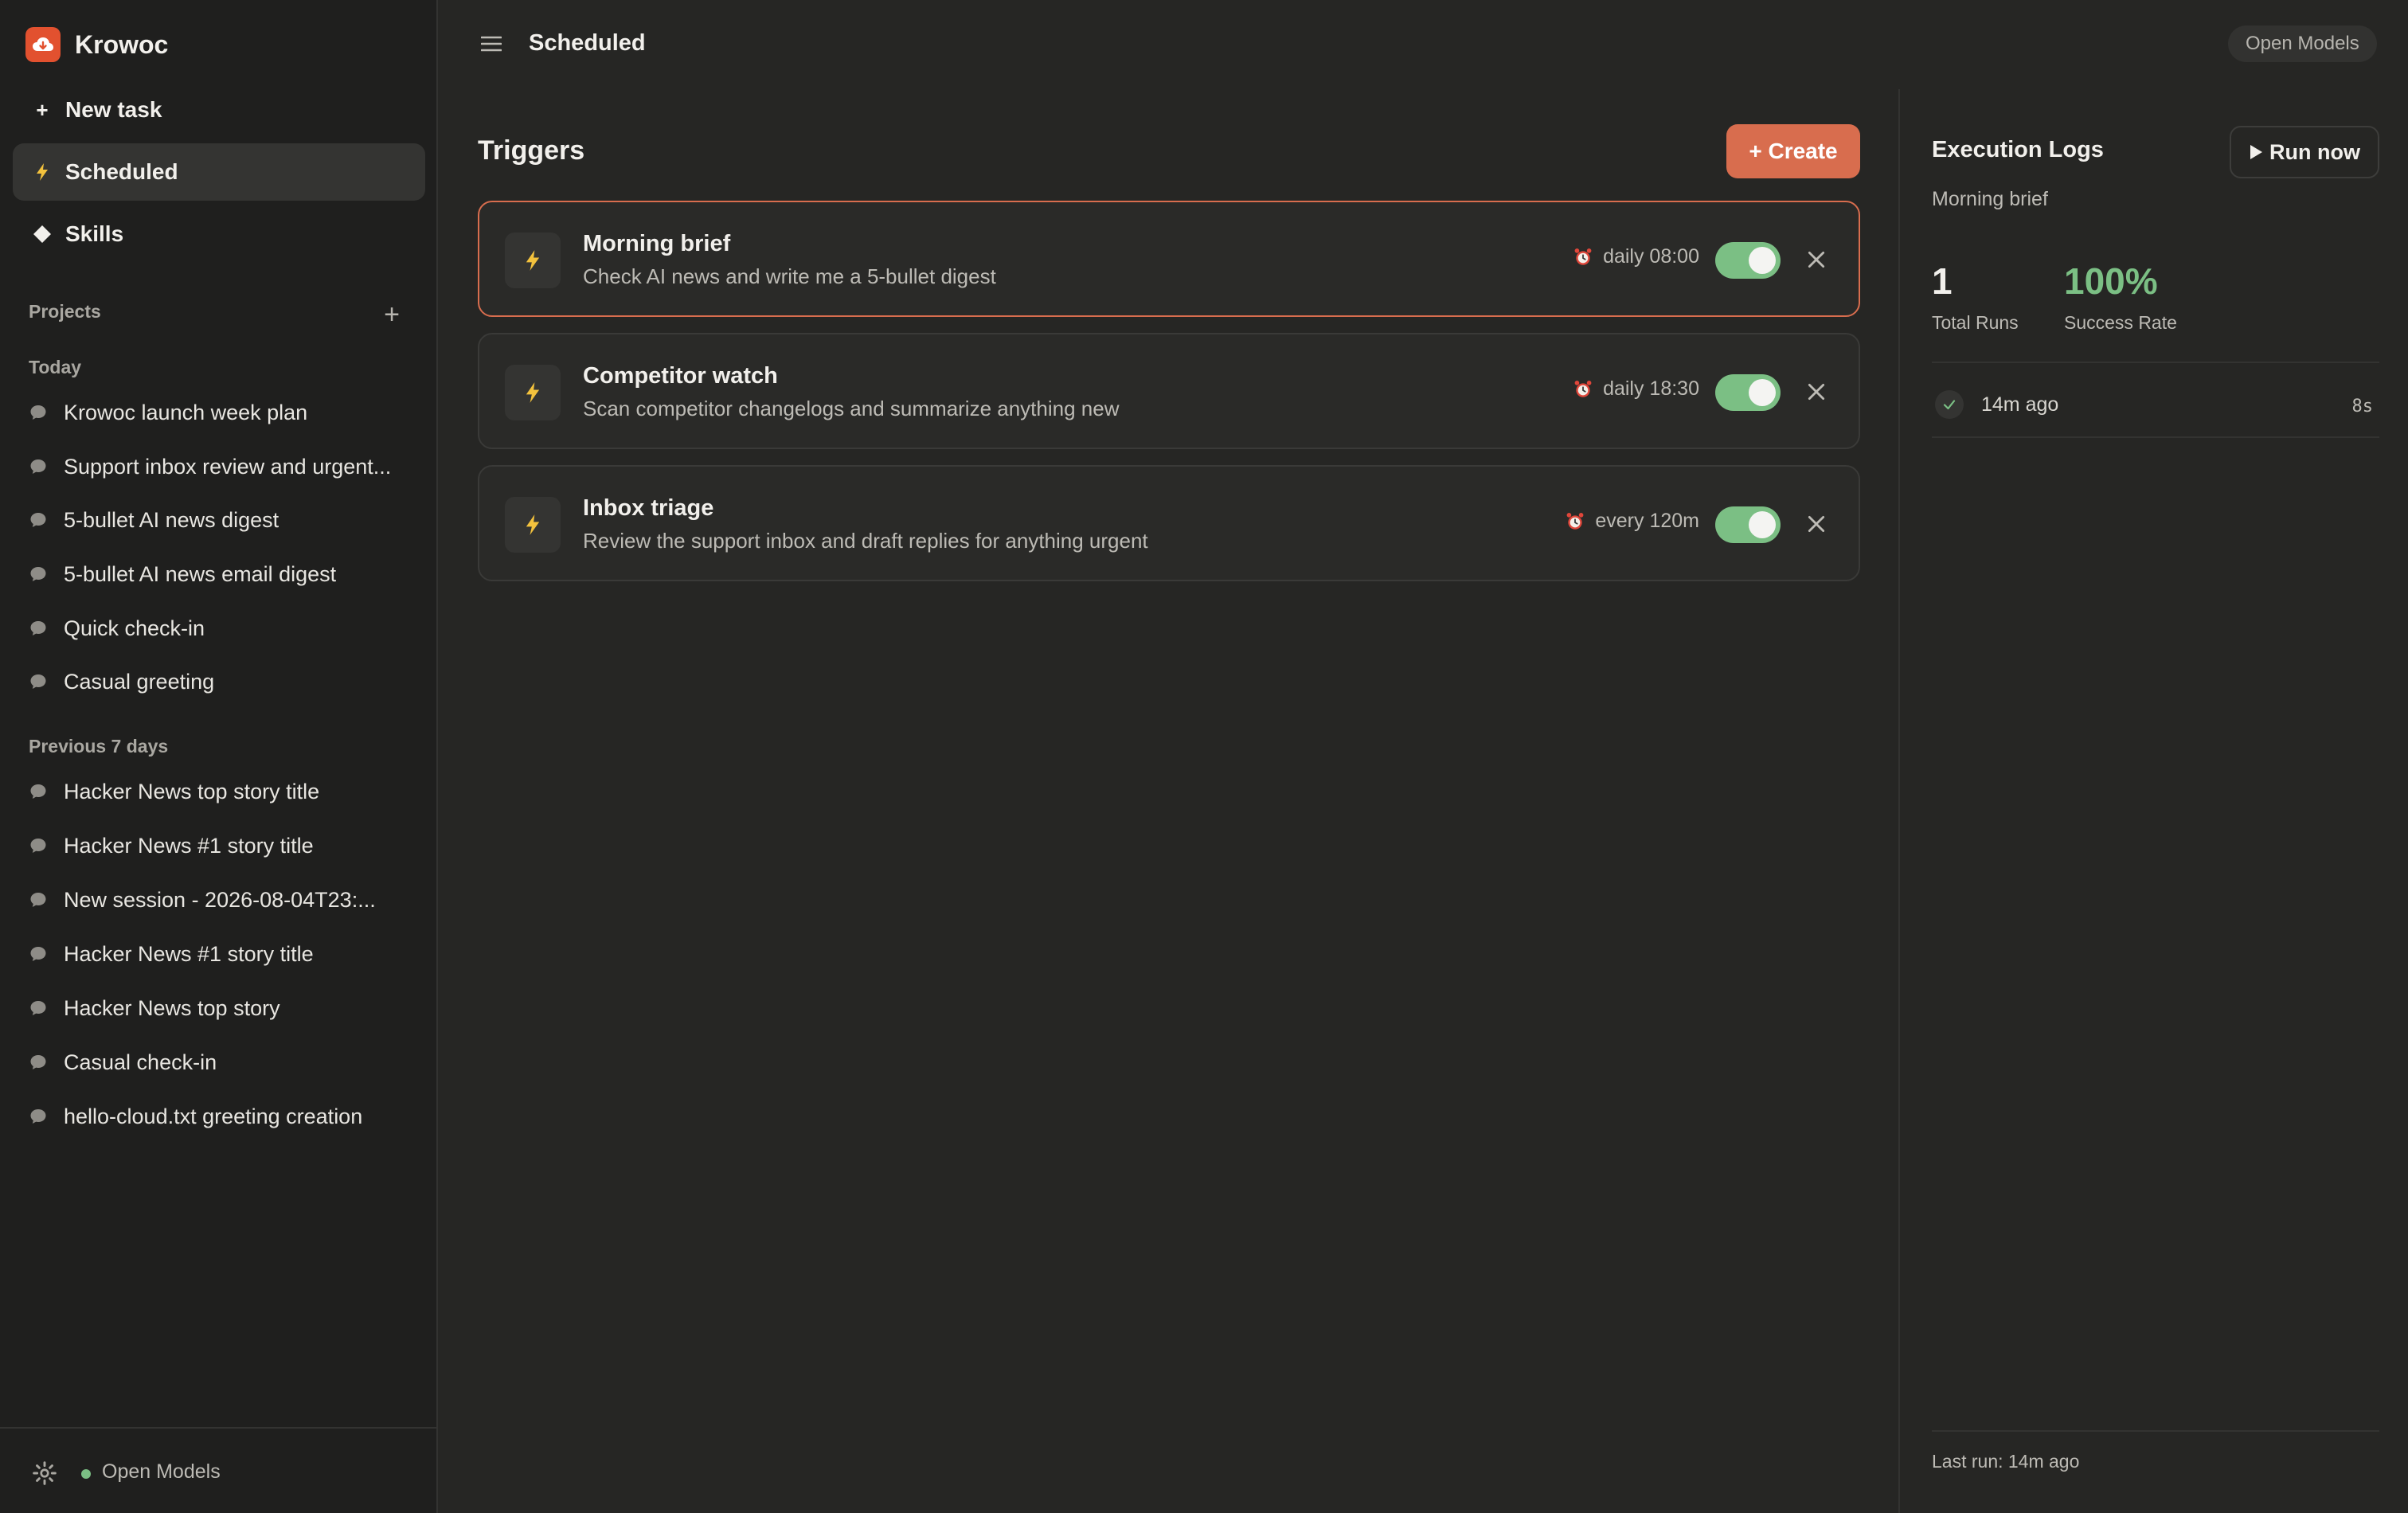 The image size is (2408, 1513). Describe the element at coordinates (214, 1116) in the screenshot. I see `chat-title: hello-cloud.txt greeting creation` at that location.